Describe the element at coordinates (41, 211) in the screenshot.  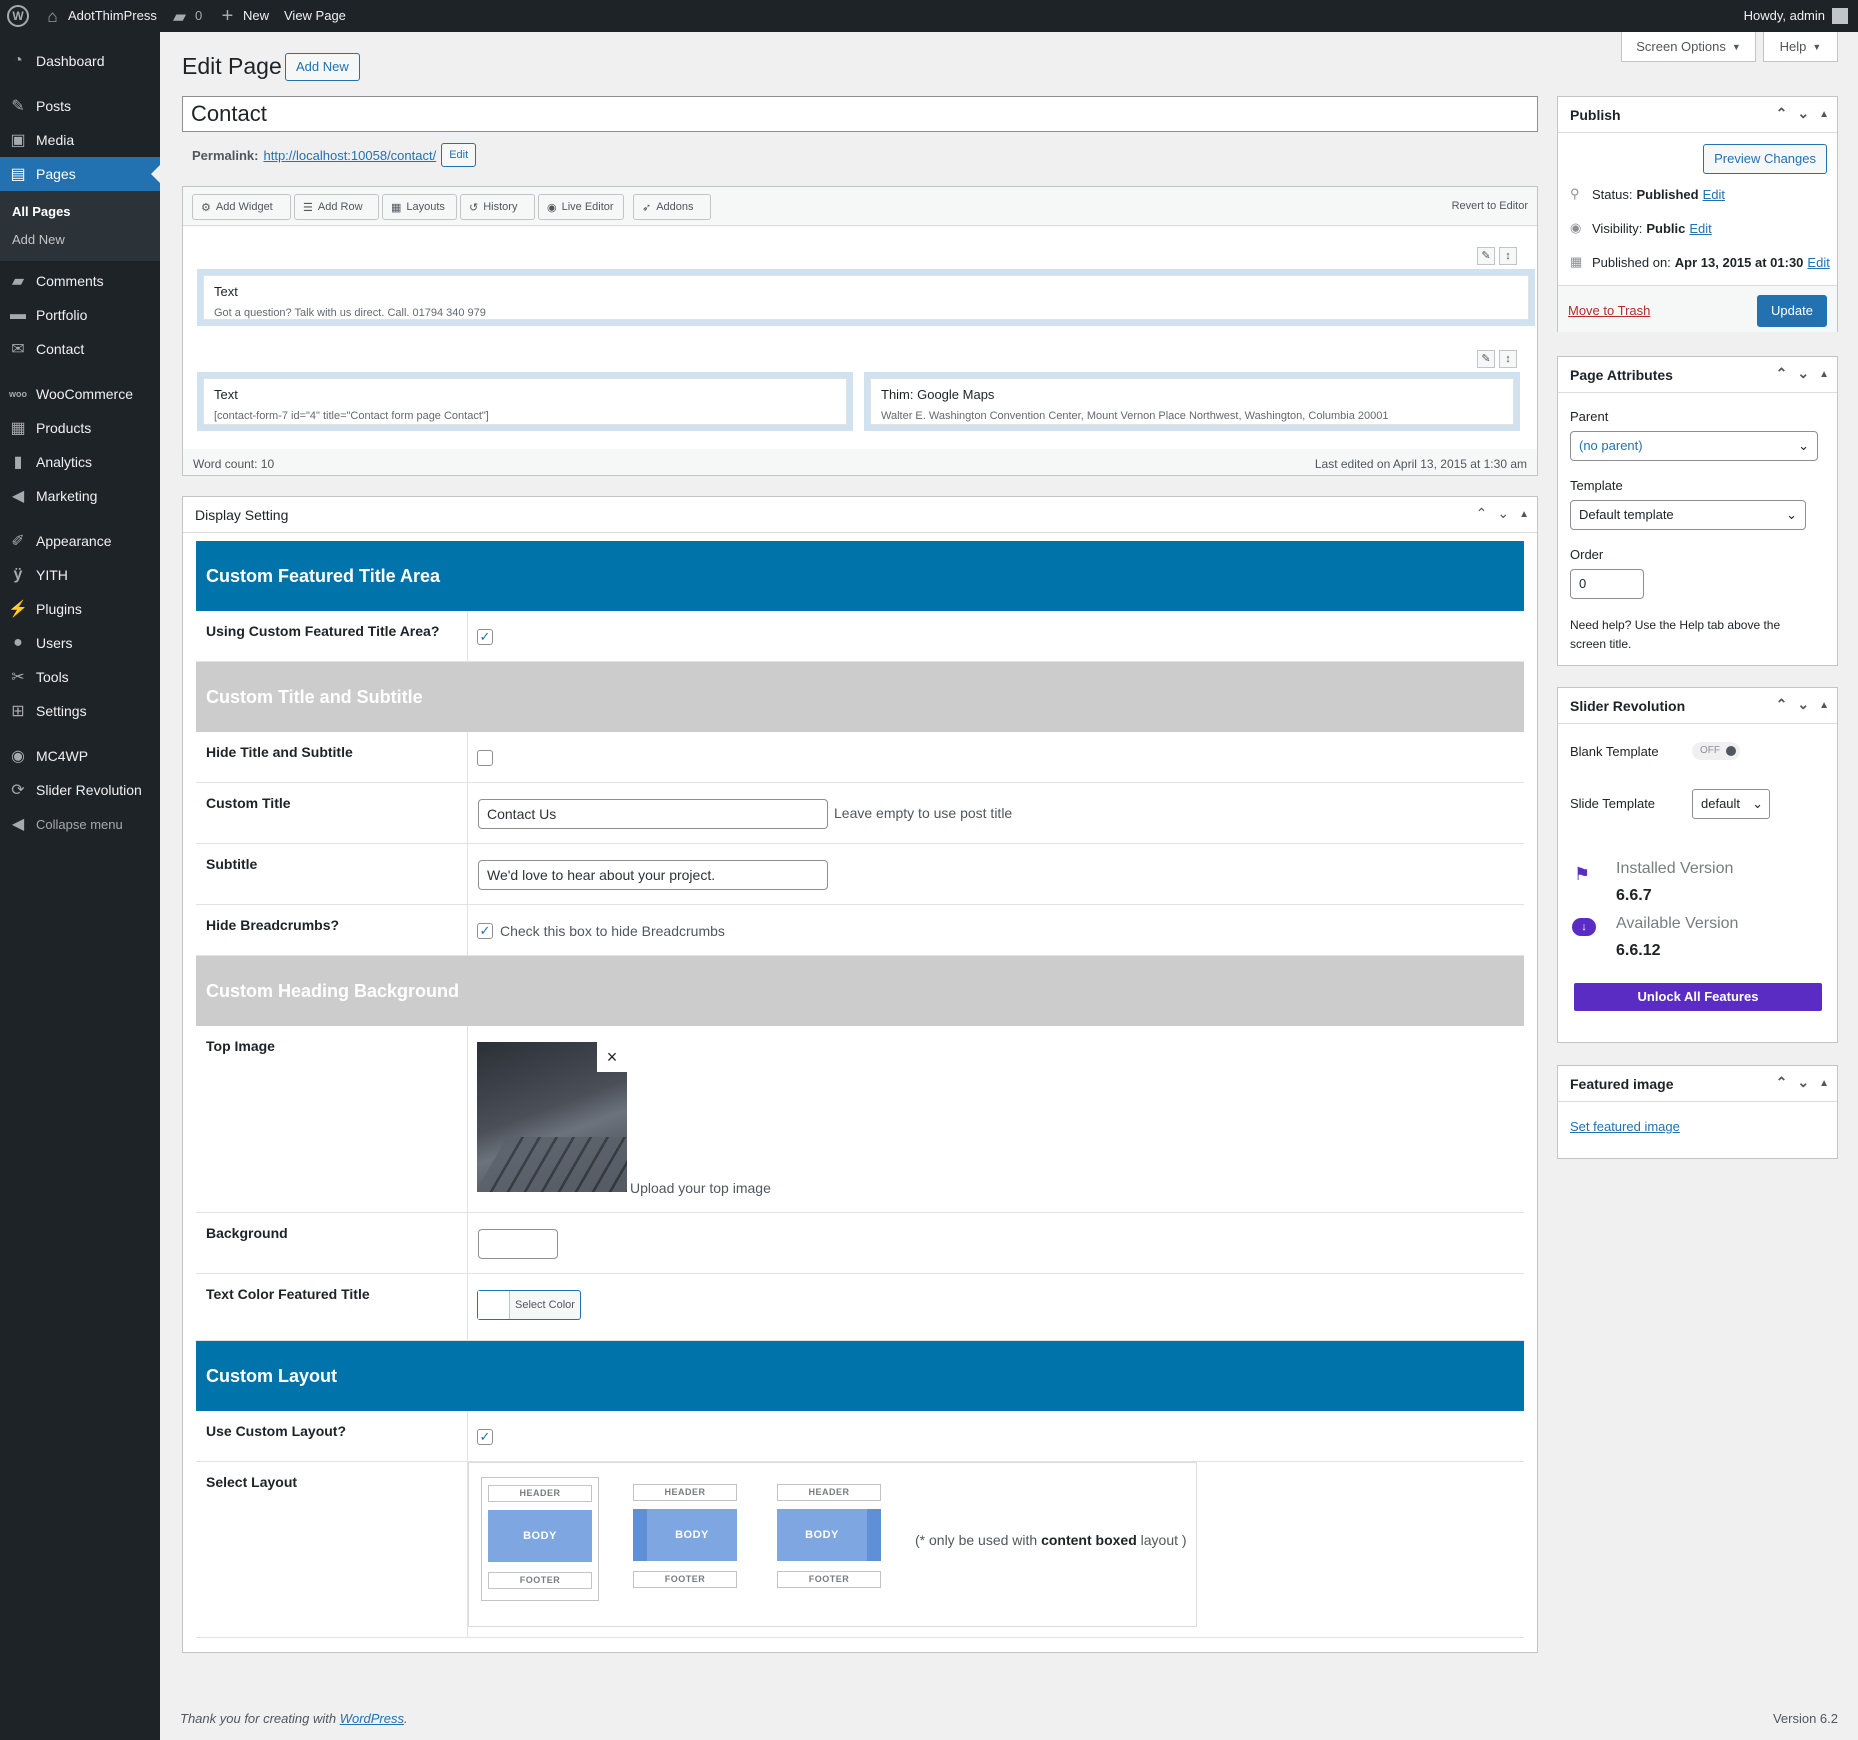
I see `submenu-all-pages: All Pages` at that location.